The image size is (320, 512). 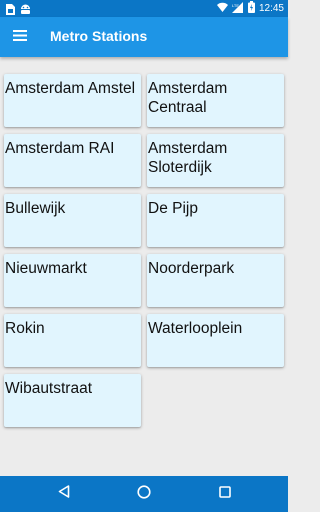 What do you see at coordinates (72, 160) in the screenshot?
I see `station-card: Amsterdam RAI` at bounding box center [72, 160].